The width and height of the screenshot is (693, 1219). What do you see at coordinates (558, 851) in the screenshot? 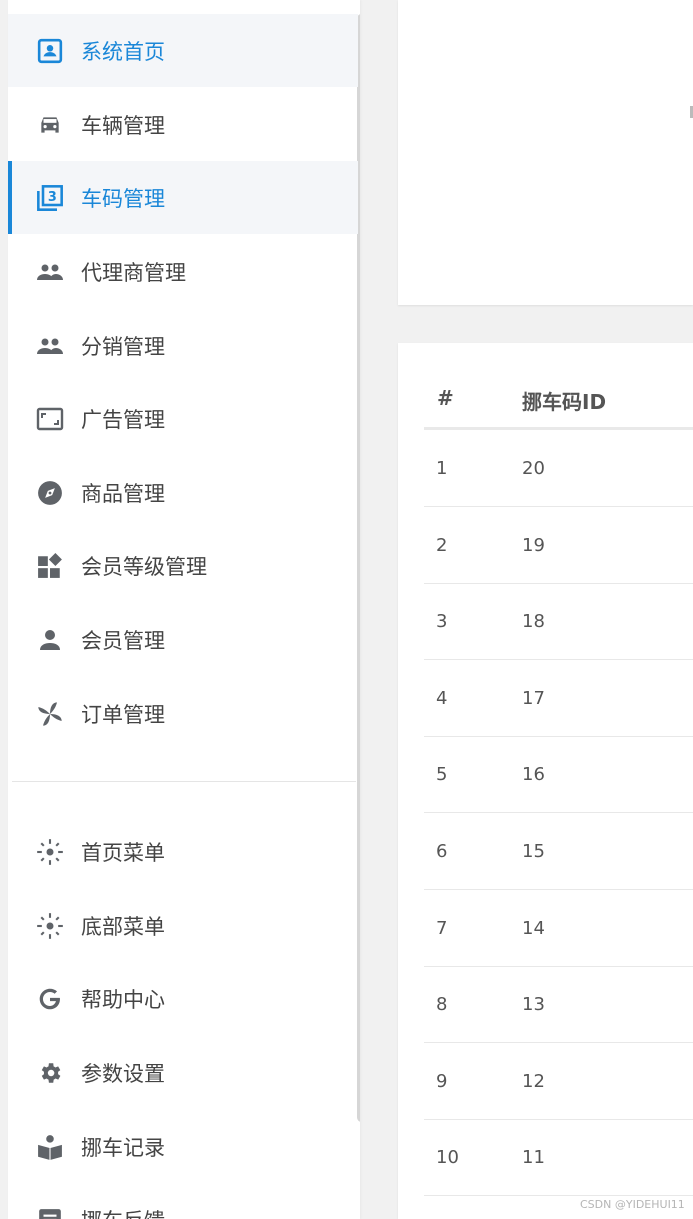
I see `table-row: 6 15` at bounding box center [558, 851].